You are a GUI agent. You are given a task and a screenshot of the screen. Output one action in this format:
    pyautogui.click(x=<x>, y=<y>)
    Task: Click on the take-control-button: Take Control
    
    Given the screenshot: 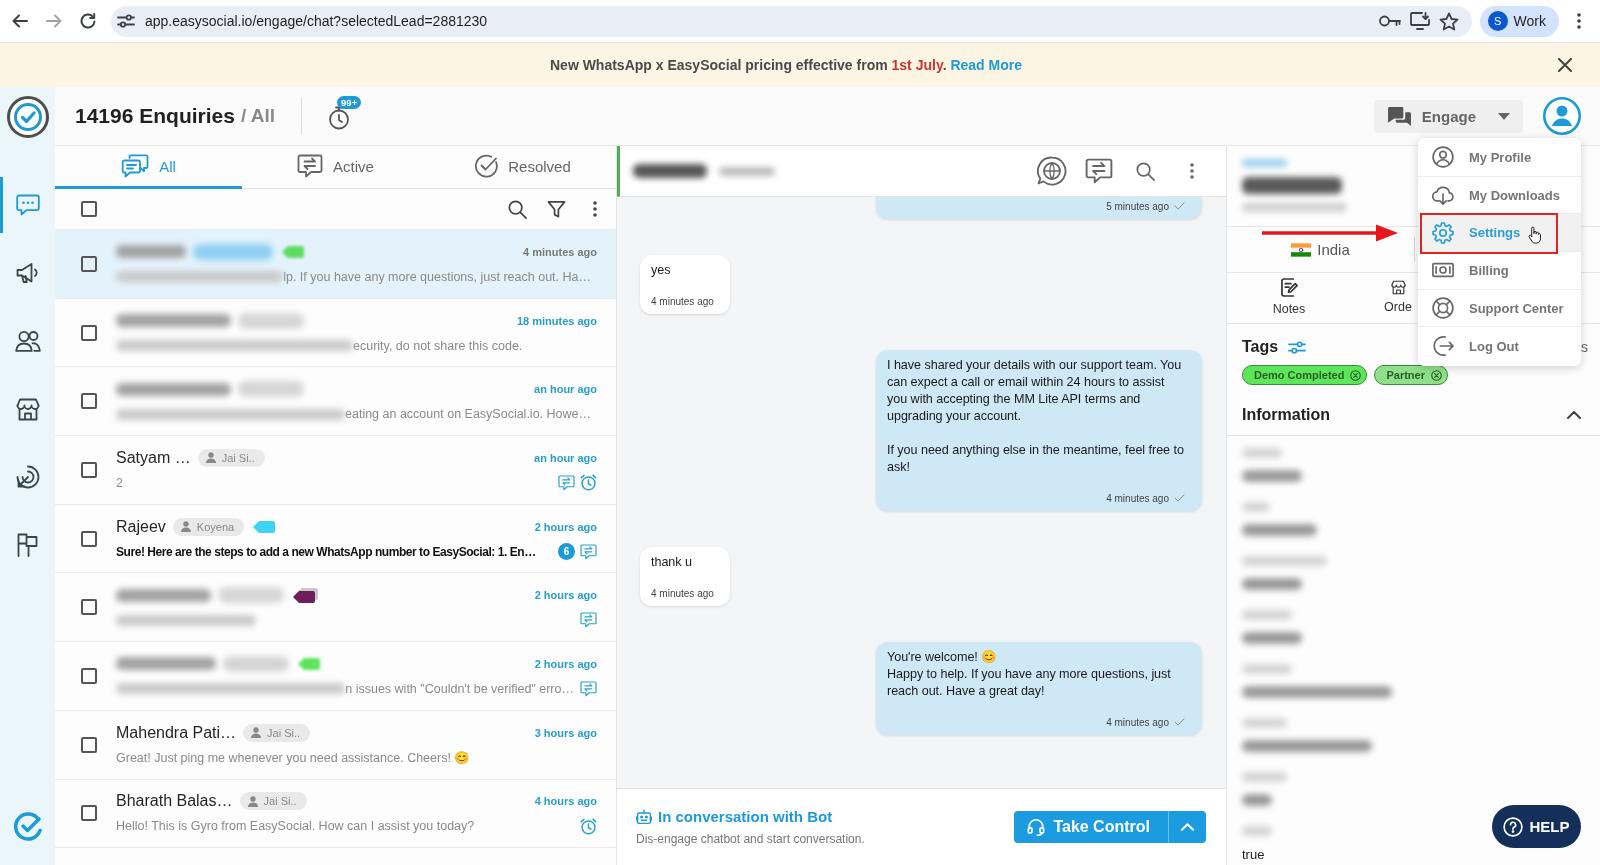 What is the action you would take?
    pyautogui.click(x=1091, y=827)
    